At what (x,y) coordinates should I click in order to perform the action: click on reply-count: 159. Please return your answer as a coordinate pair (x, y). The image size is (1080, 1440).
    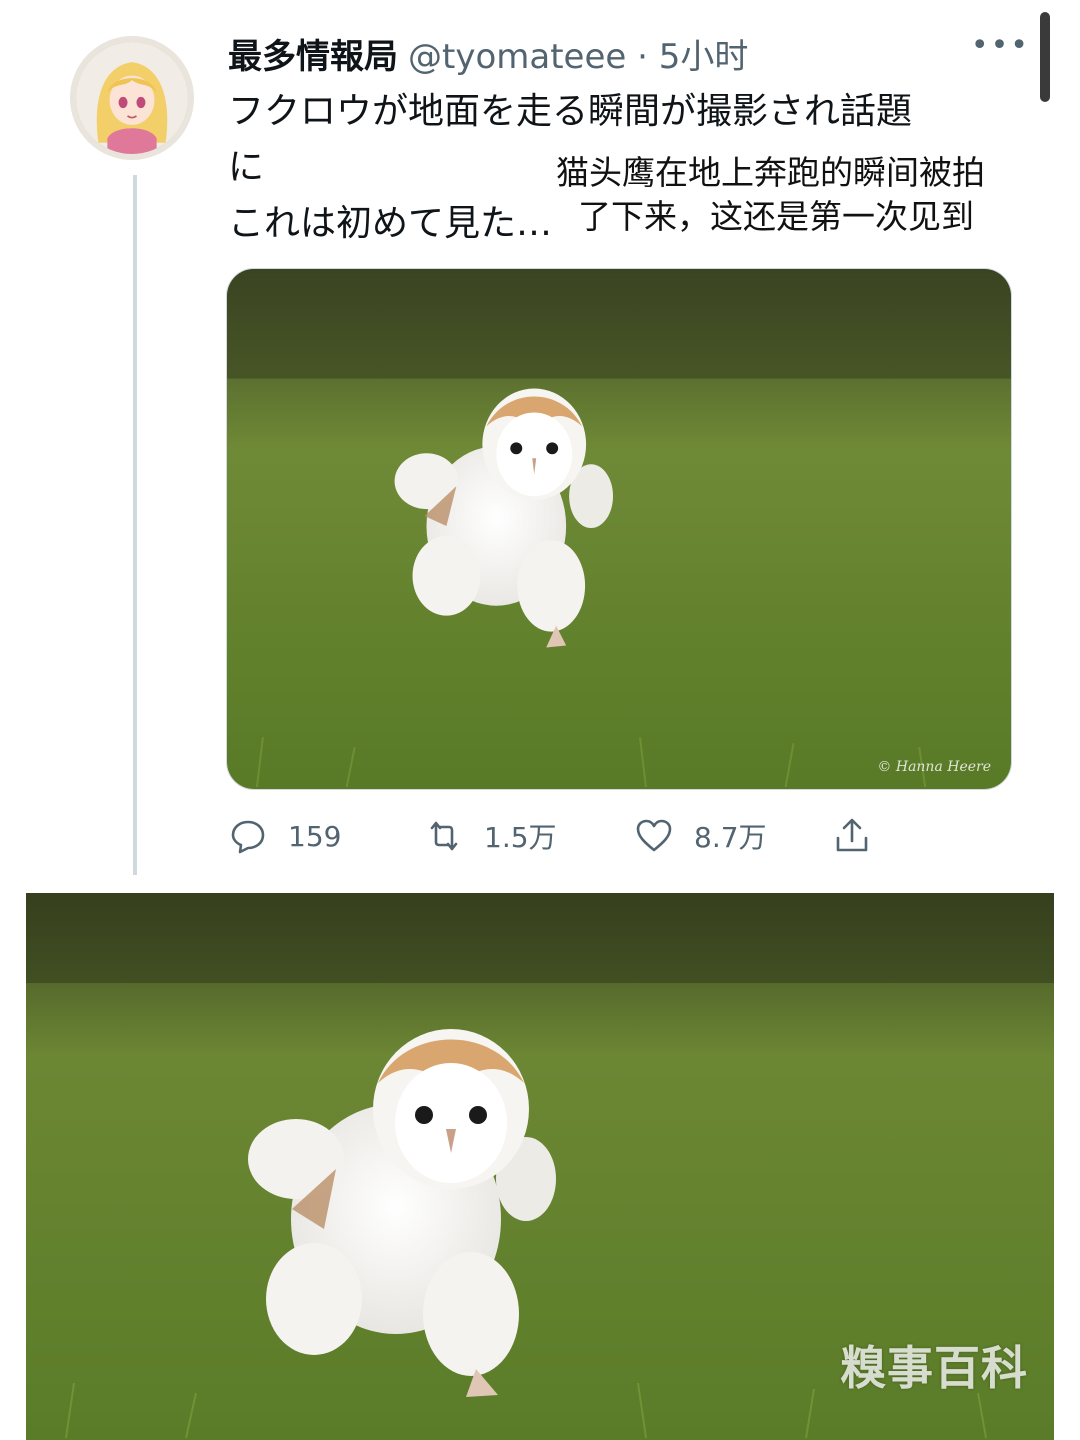
    Looking at the image, I should click on (315, 836).